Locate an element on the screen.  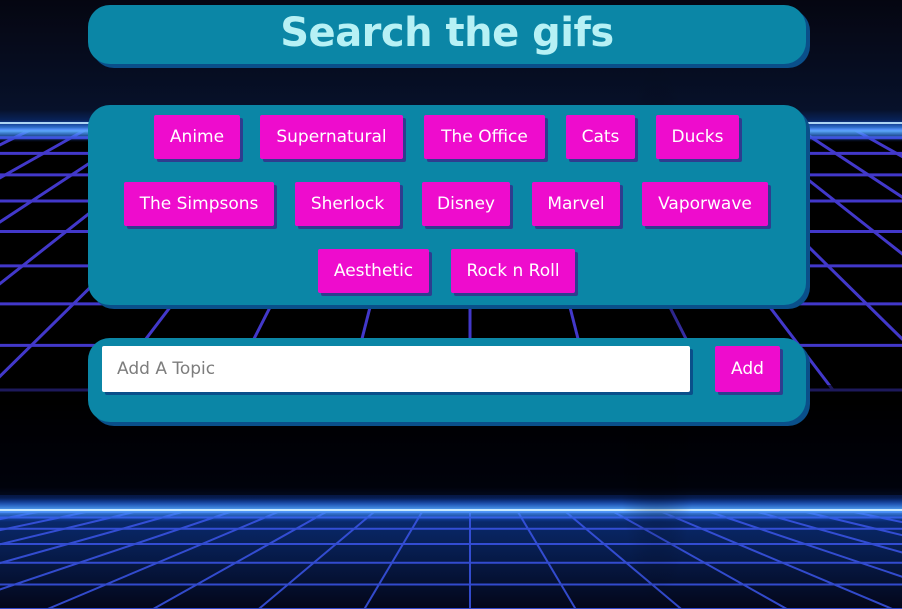
topic-button-the-simpsons: The Simpsons is located at coordinates (199, 204).